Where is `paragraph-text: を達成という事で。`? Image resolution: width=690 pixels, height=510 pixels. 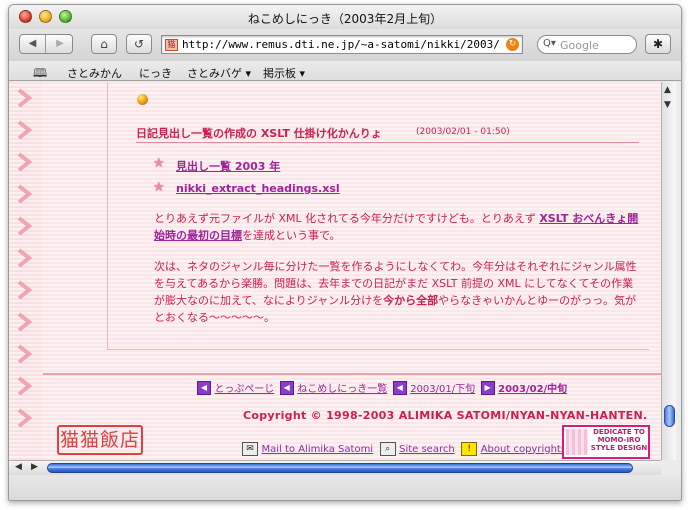
paragraph-text: を達成という事で。 is located at coordinates (291, 235).